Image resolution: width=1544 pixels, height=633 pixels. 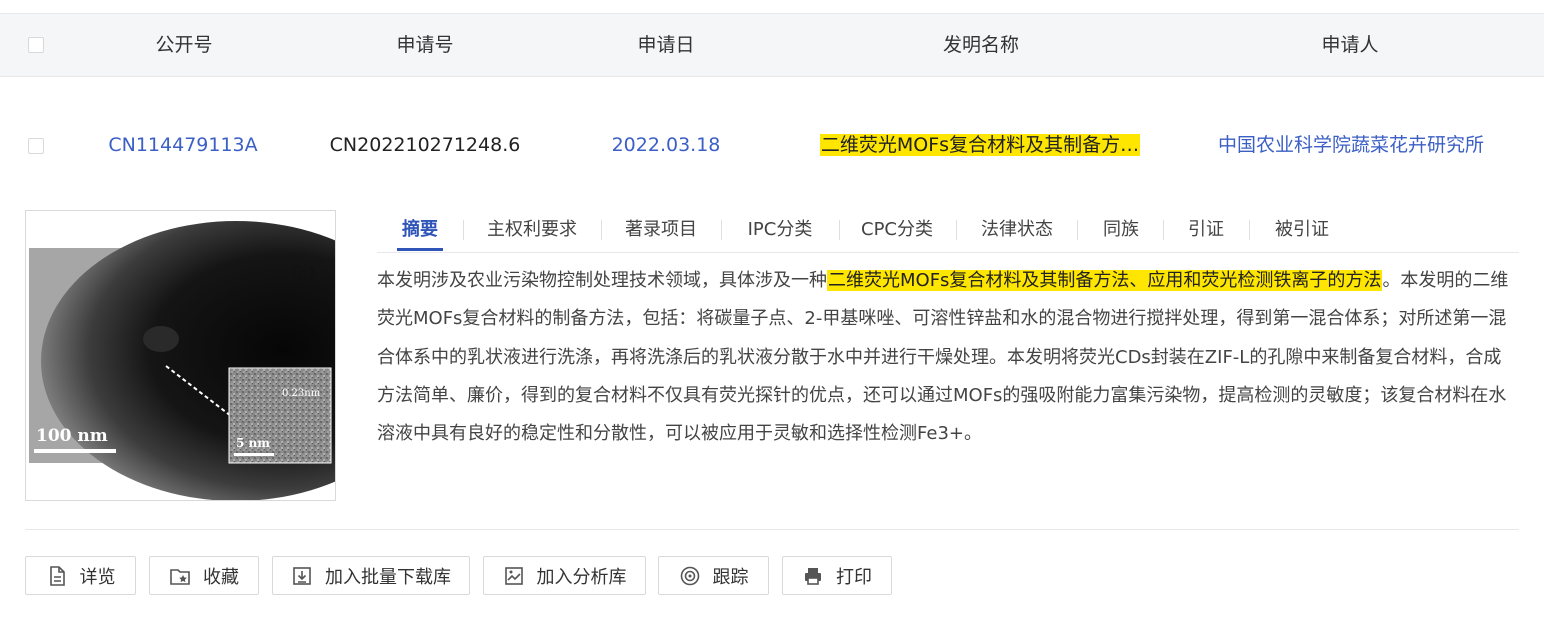 What do you see at coordinates (36, 45) in the screenshot?
I see `select-all-checkbox` at bounding box center [36, 45].